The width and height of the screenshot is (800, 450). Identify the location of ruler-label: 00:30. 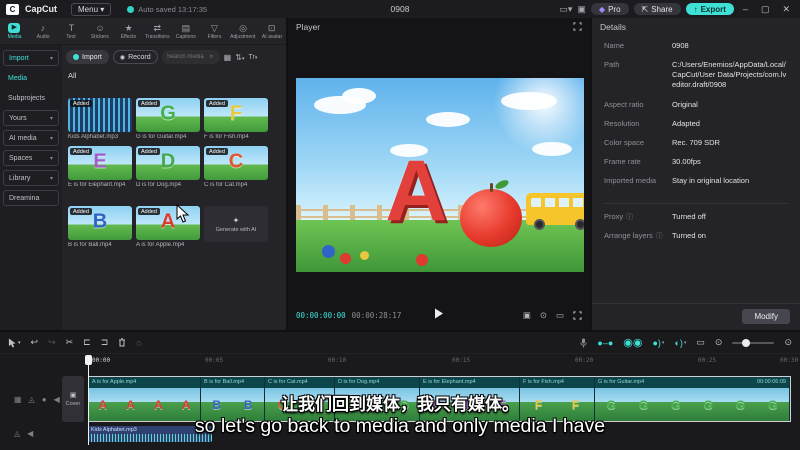
(789, 360).